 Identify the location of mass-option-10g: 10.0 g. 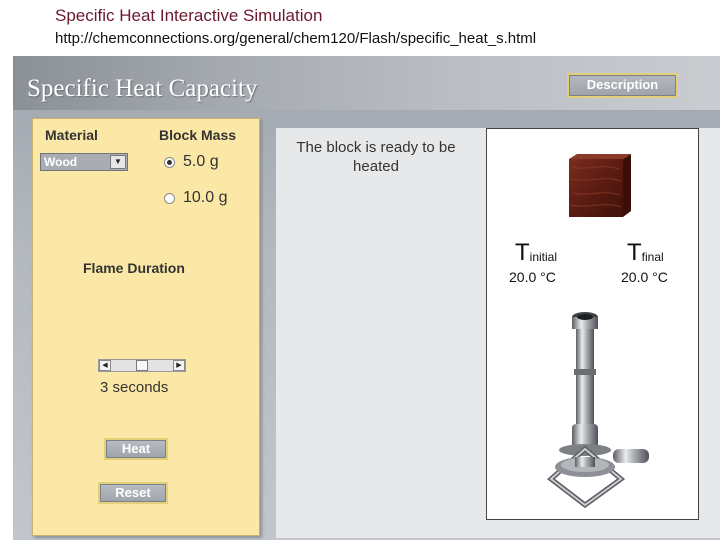
(205, 198).